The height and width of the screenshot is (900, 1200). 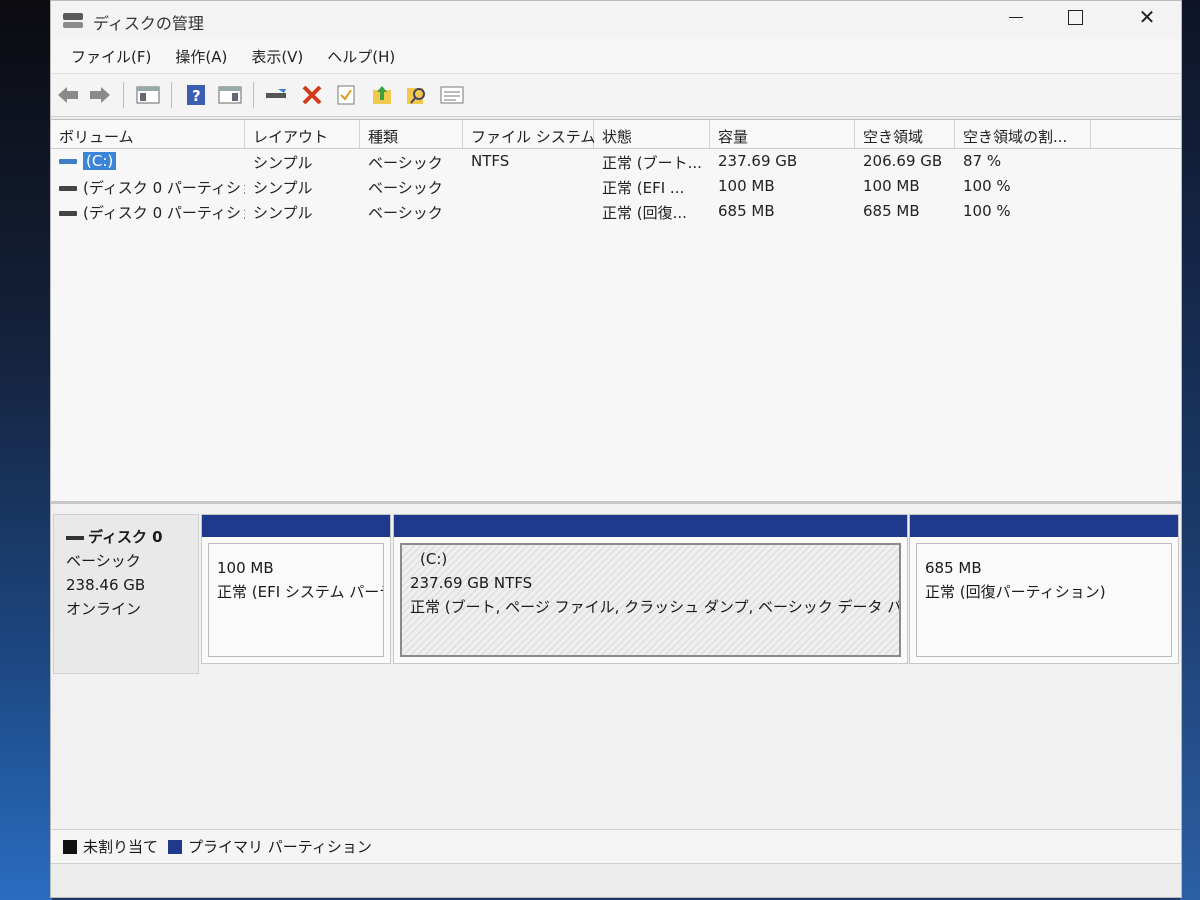 What do you see at coordinates (891, 186) in the screenshot?
I see `free-space-cell: 100 MB` at bounding box center [891, 186].